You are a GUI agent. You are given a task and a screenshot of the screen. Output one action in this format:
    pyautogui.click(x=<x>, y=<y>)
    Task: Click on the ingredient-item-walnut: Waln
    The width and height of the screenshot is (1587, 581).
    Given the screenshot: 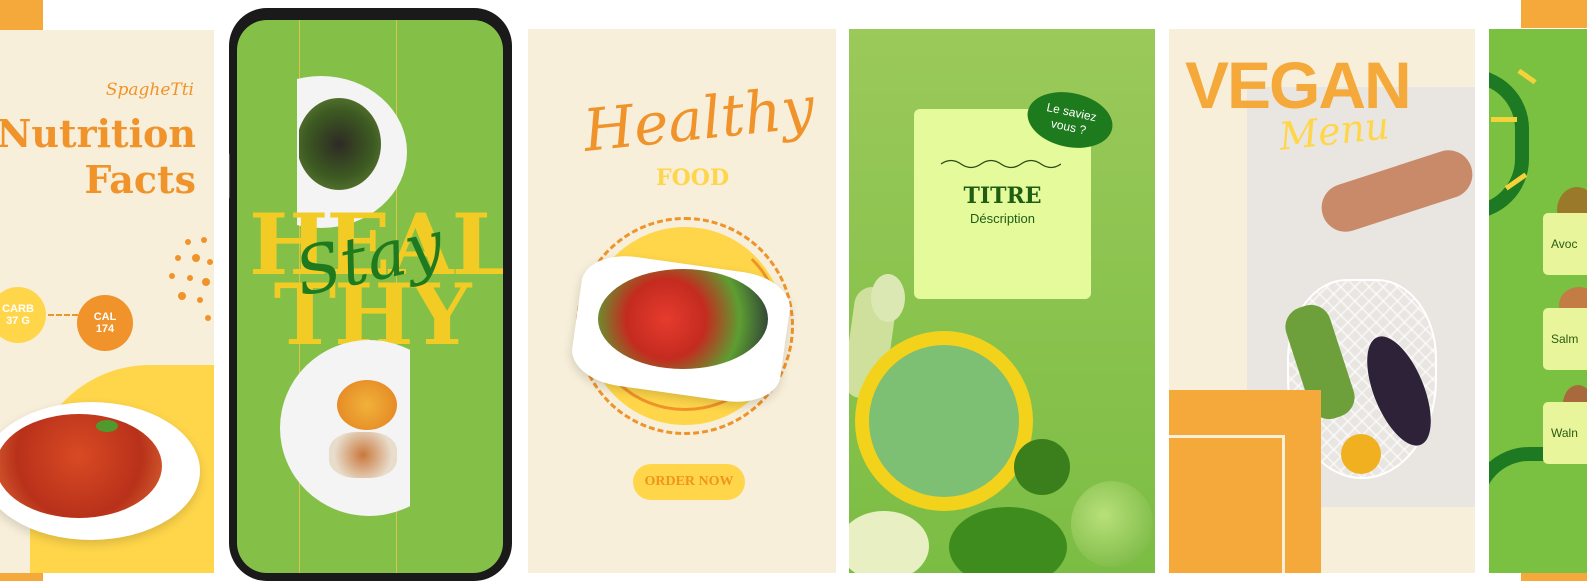 What is the action you would take?
    pyautogui.click(x=1565, y=433)
    